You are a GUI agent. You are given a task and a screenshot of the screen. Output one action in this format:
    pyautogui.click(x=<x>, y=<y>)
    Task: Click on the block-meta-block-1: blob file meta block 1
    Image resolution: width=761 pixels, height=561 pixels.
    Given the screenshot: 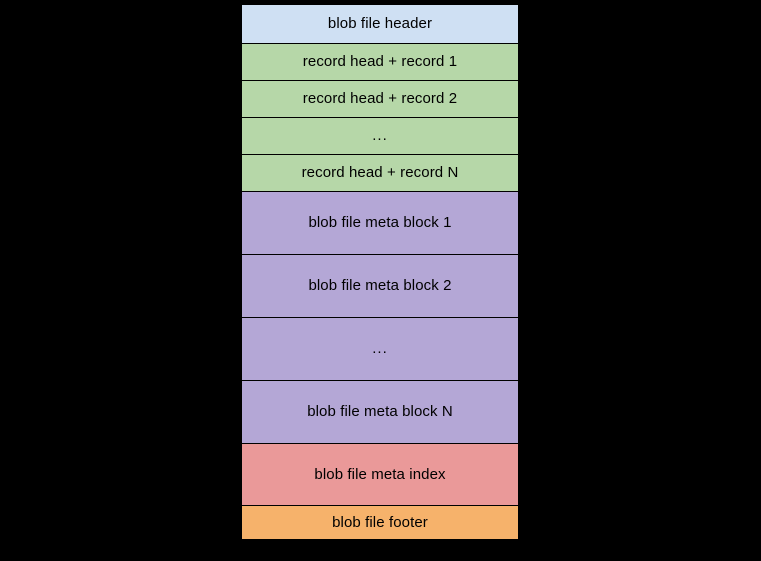 What is the action you would take?
    pyautogui.click(x=380, y=223)
    